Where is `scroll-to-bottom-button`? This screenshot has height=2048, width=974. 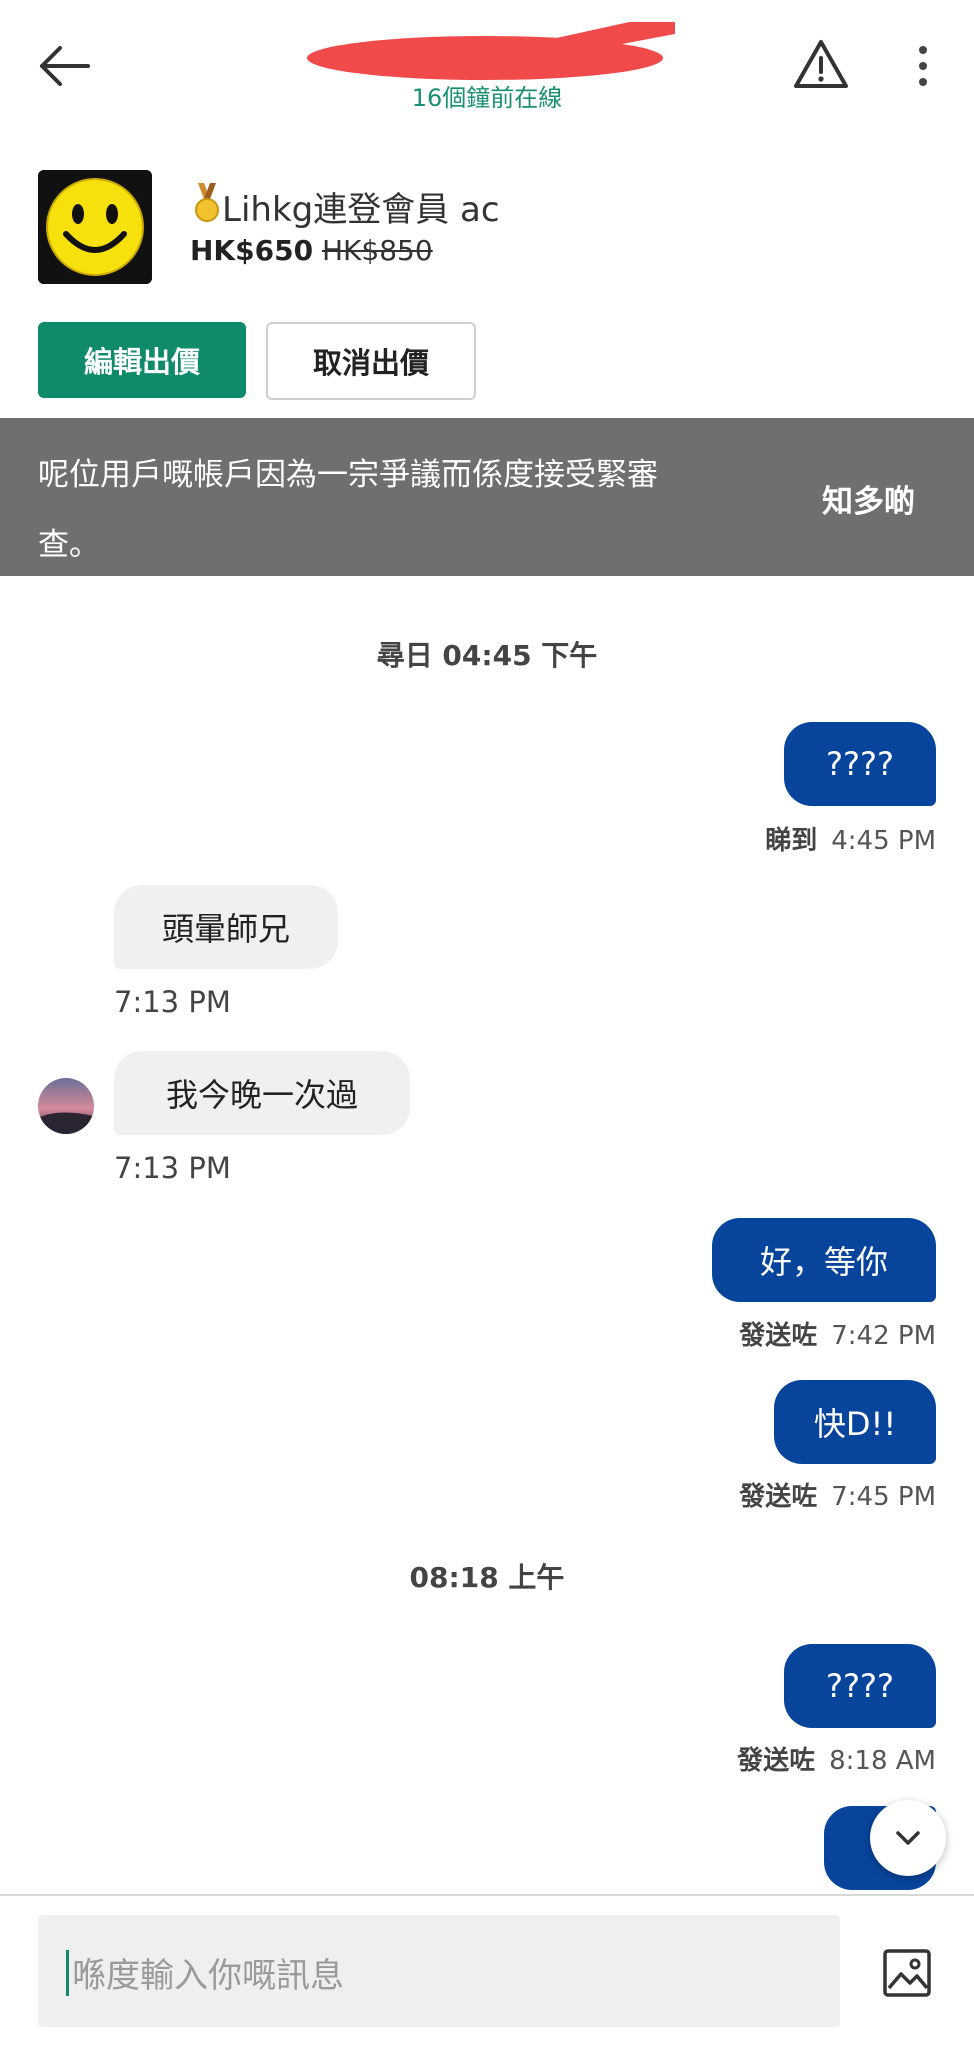 scroll-to-bottom-button is located at coordinates (908, 1838).